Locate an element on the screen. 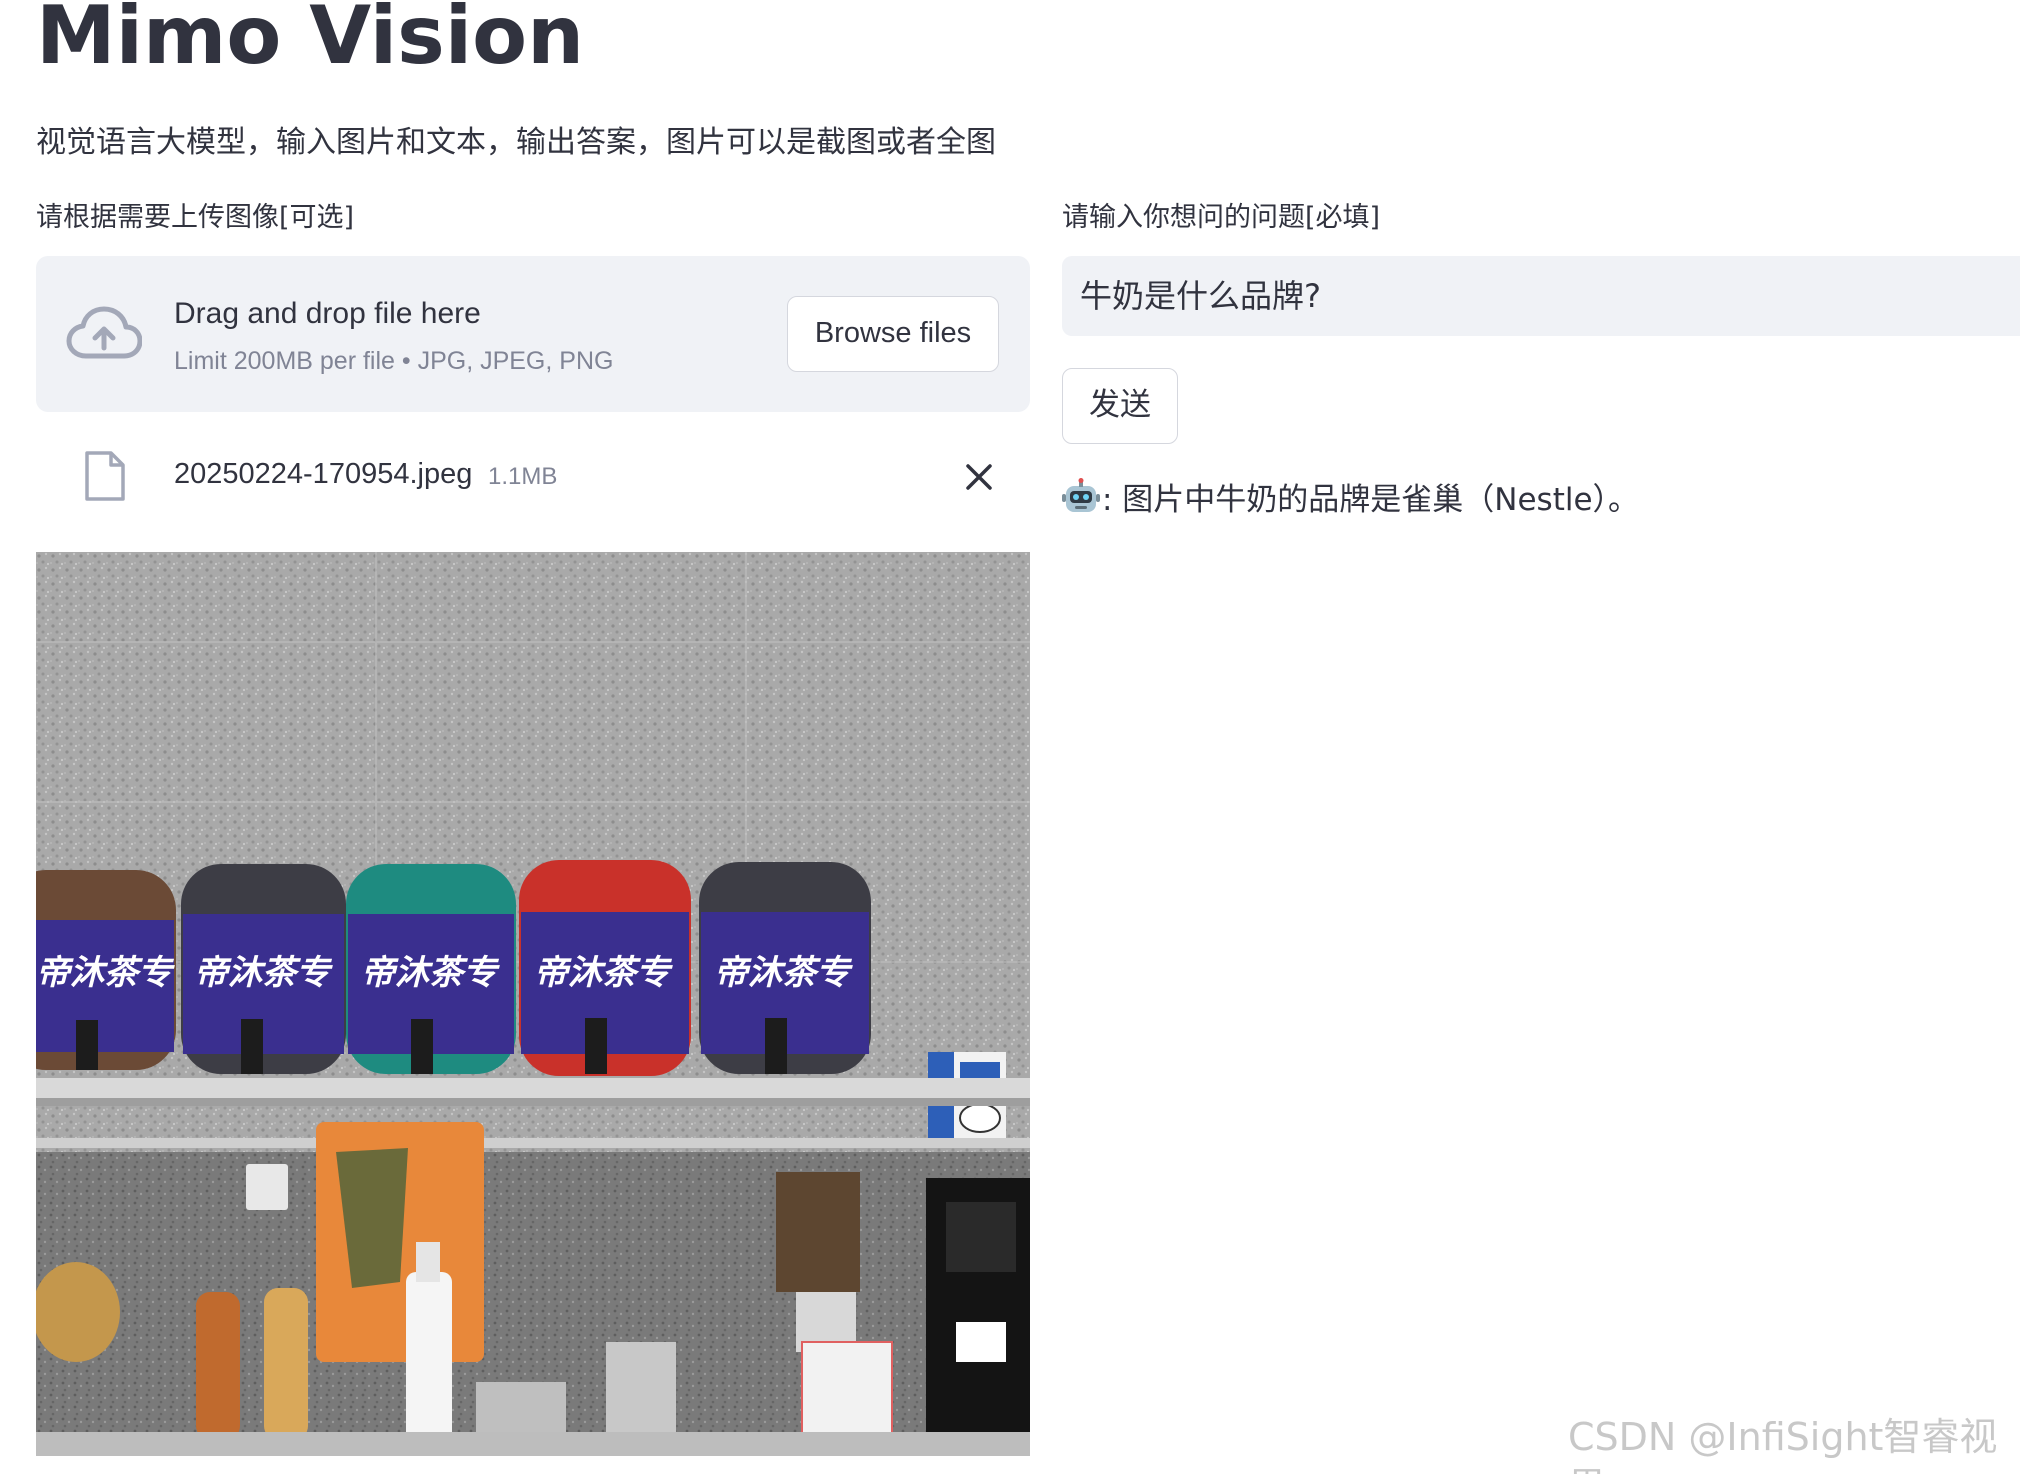 This screenshot has width=2020, height=1474. robot-icon is located at coordinates (1081, 495).